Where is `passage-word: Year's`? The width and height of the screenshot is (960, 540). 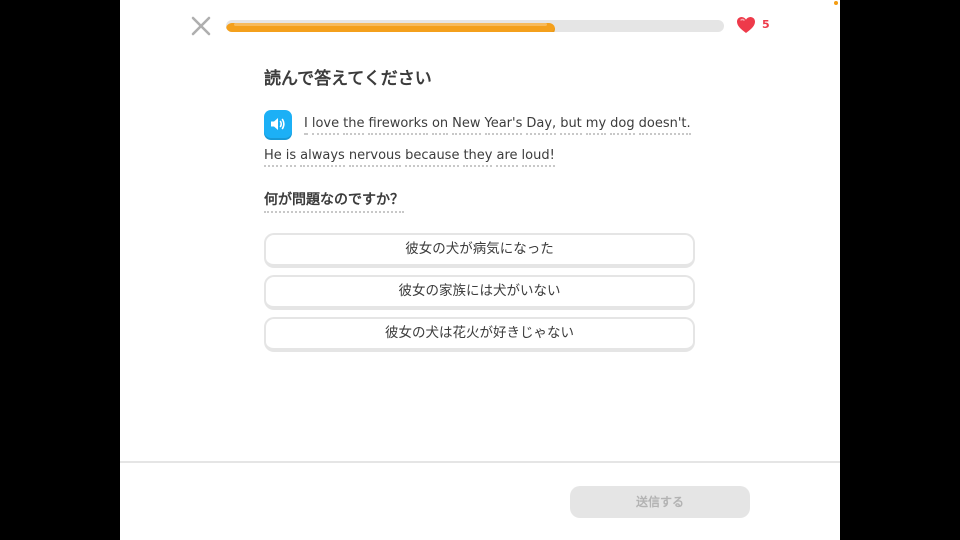 passage-word: Year's is located at coordinates (503, 125).